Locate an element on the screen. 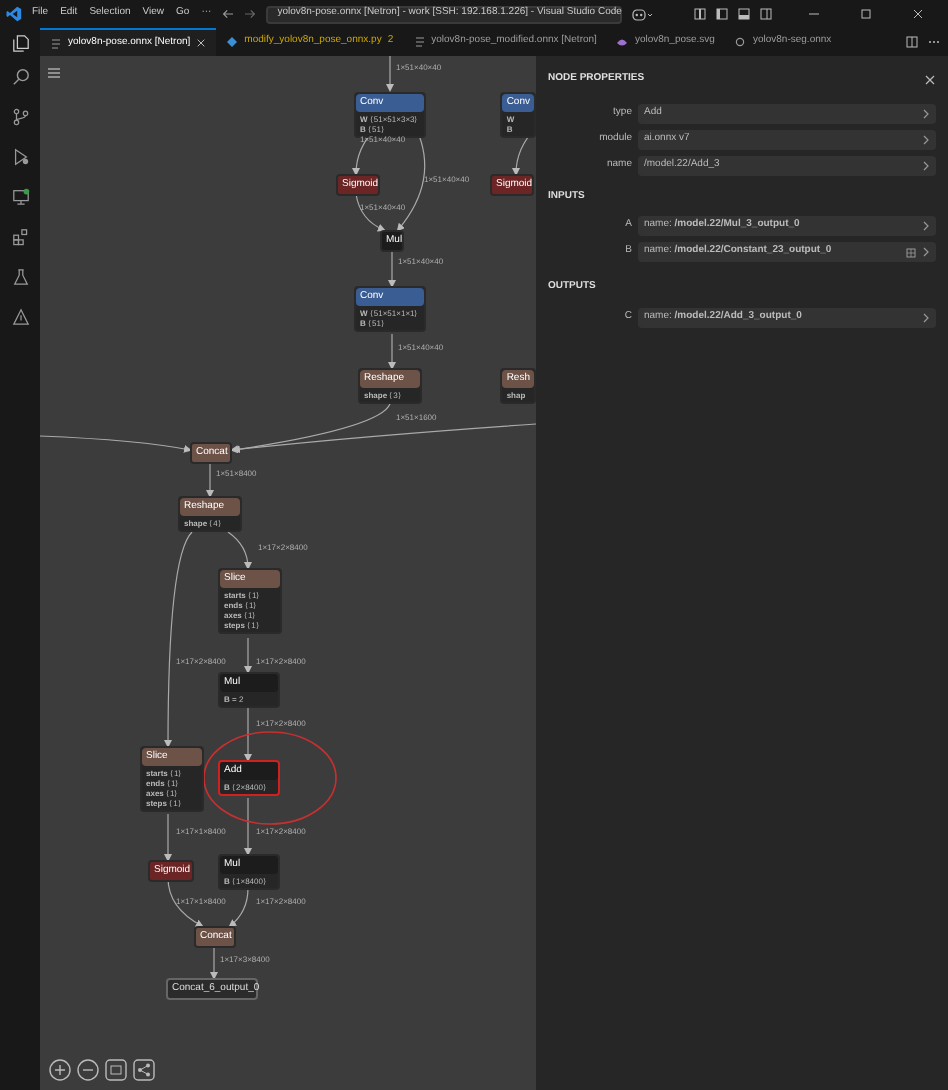  zoom-out-icon is located at coordinates (88, 1070).